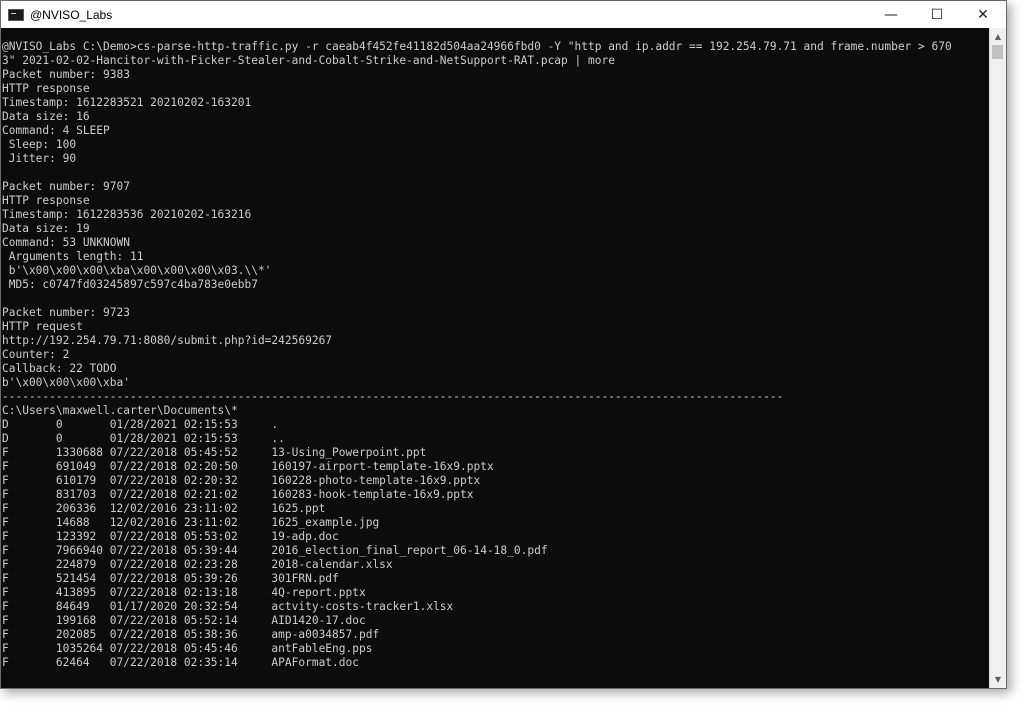 The height and width of the screenshot is (705, 1024). What do you see at coordinates (73, 256) in the screenshot?
I see `console-line: Arguments length: 11` at bounding box center [73, 256].